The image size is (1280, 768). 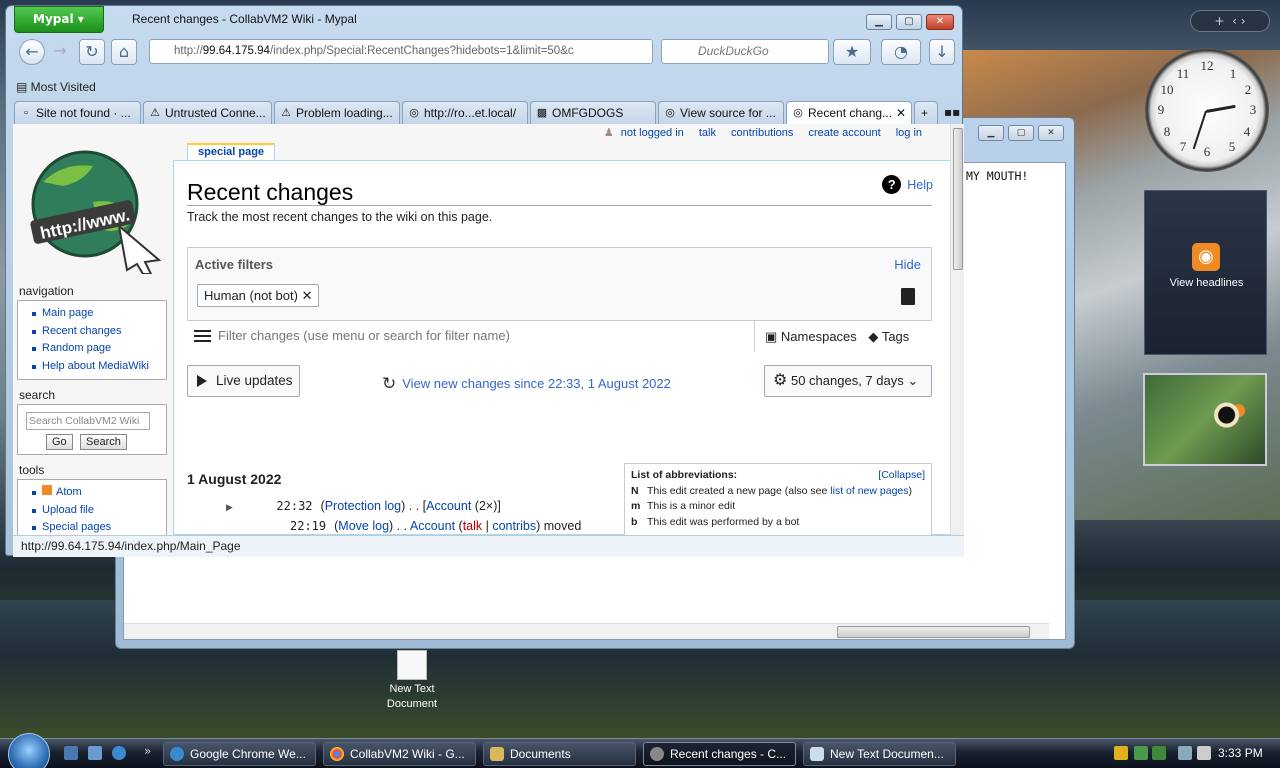 I want to click on slideshow-gadget, so click(x=1205, y=419).